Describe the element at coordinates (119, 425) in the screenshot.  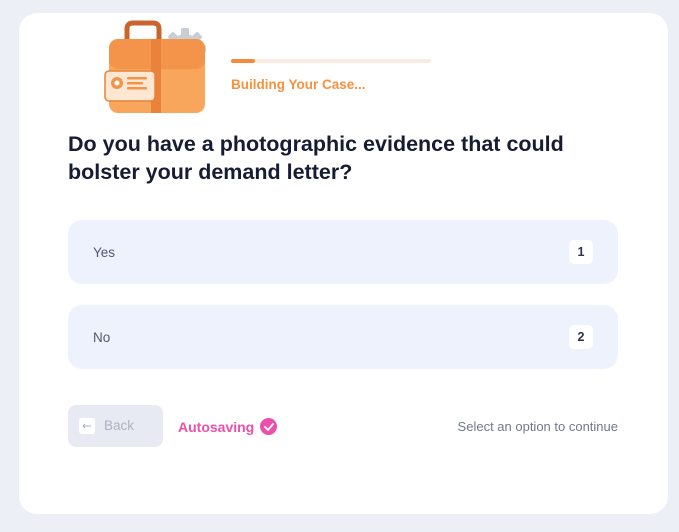
I see `back-label: Back` at that location.